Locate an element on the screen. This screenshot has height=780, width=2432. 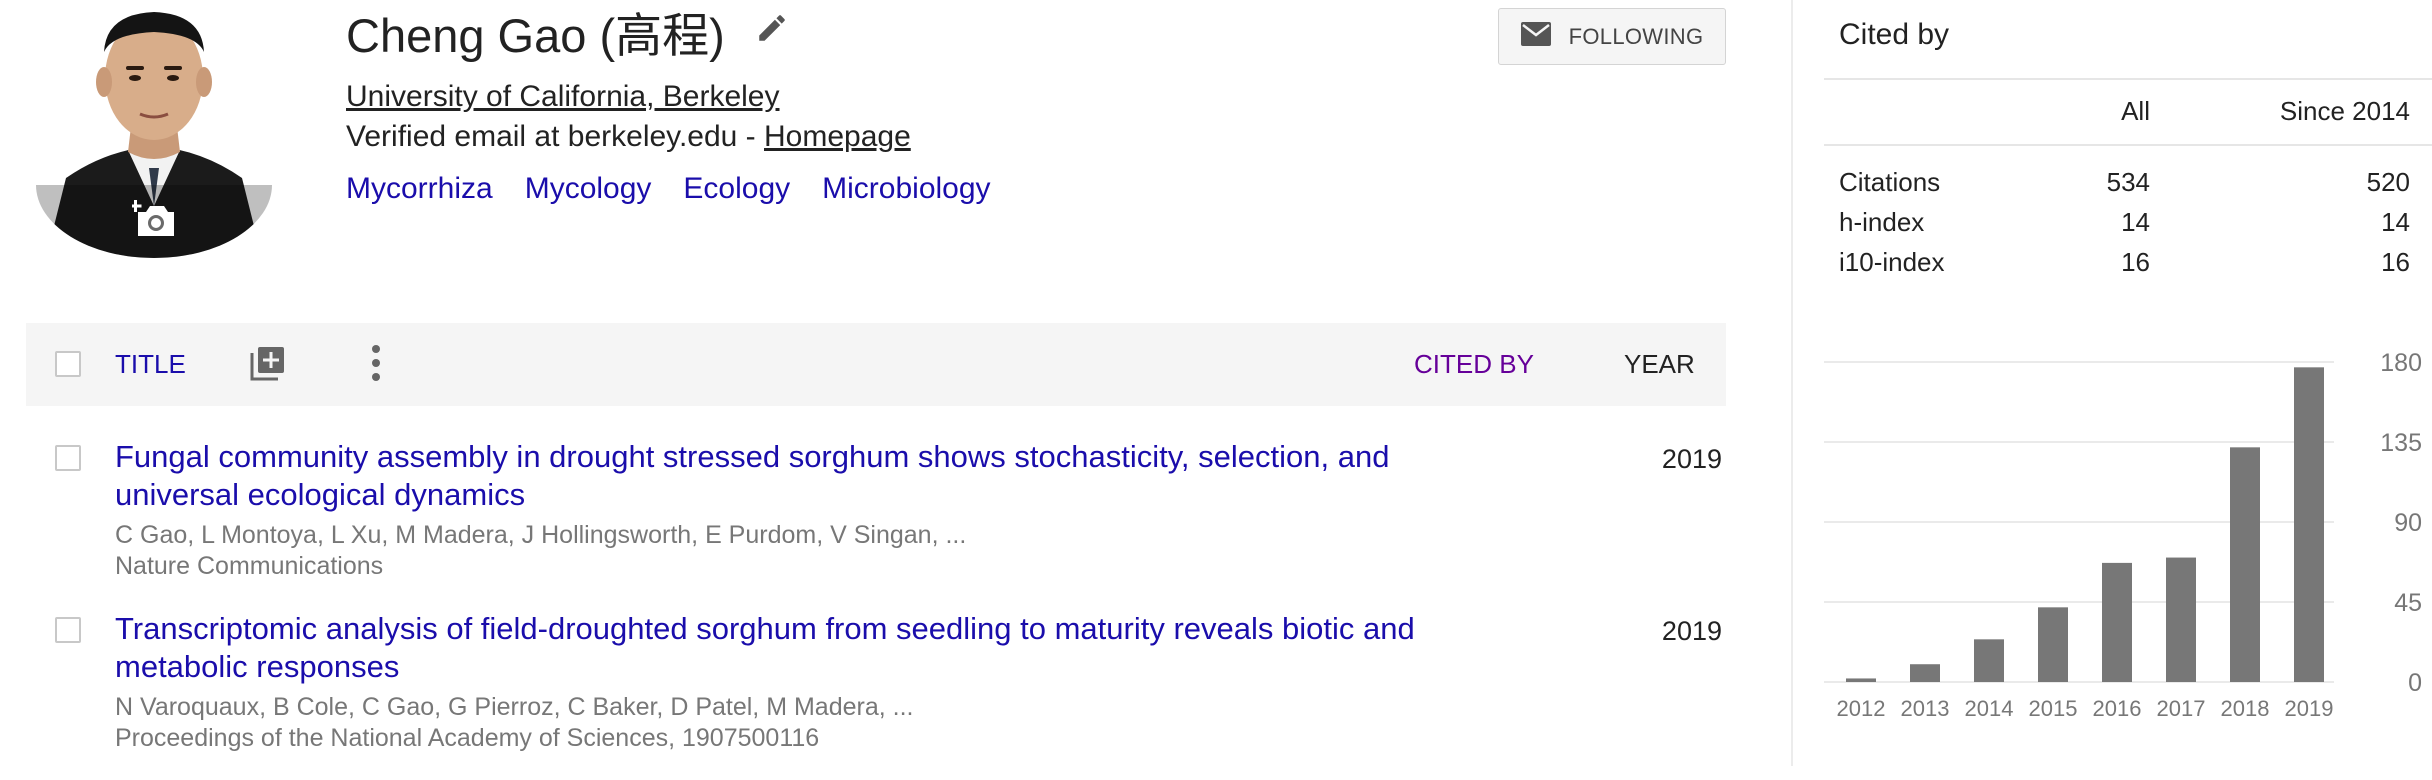
column-divider is located at coordinates (1792, 383).